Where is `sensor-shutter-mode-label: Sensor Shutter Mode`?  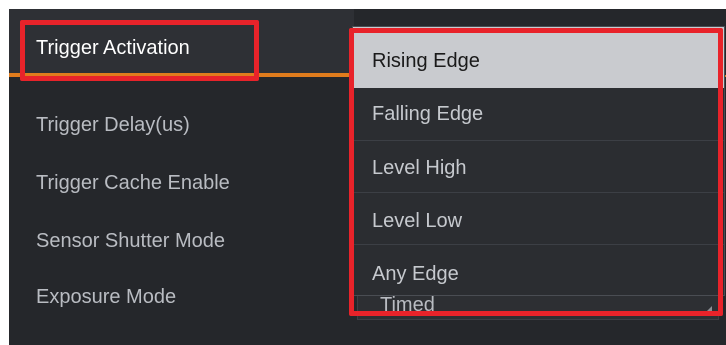
sensor-shutter-mode-label: Sensor Shutter Mode is located at coordinates (130, 241).